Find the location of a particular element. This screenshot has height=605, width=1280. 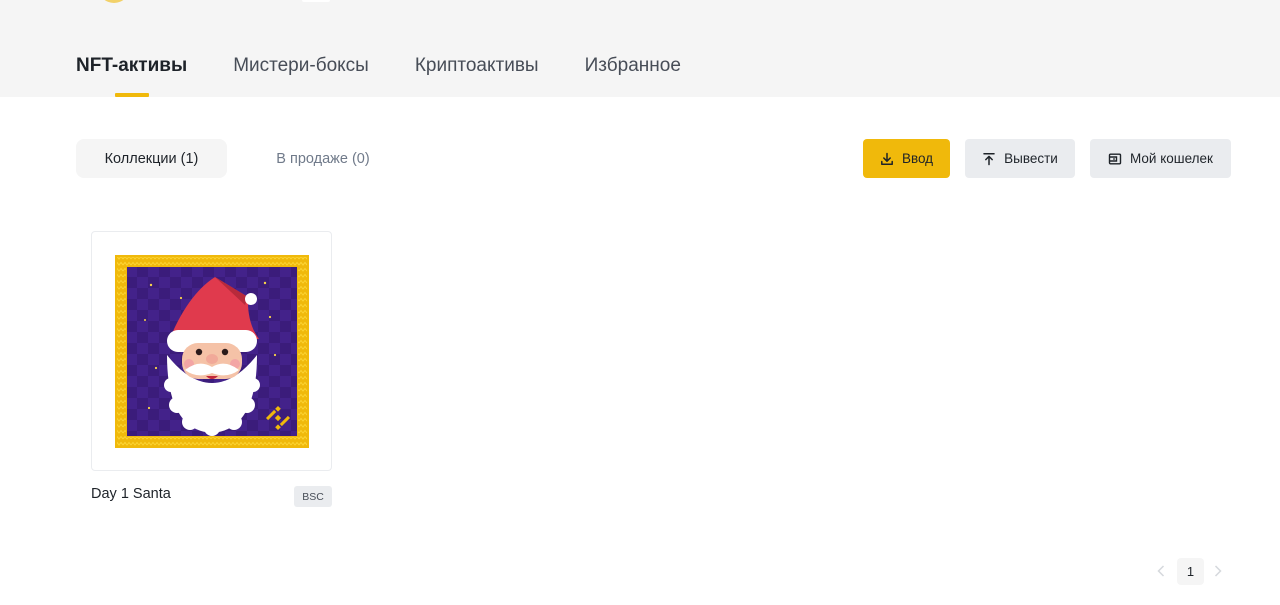

withdraw-button: Вывести is located at coordinates (1020, 158).